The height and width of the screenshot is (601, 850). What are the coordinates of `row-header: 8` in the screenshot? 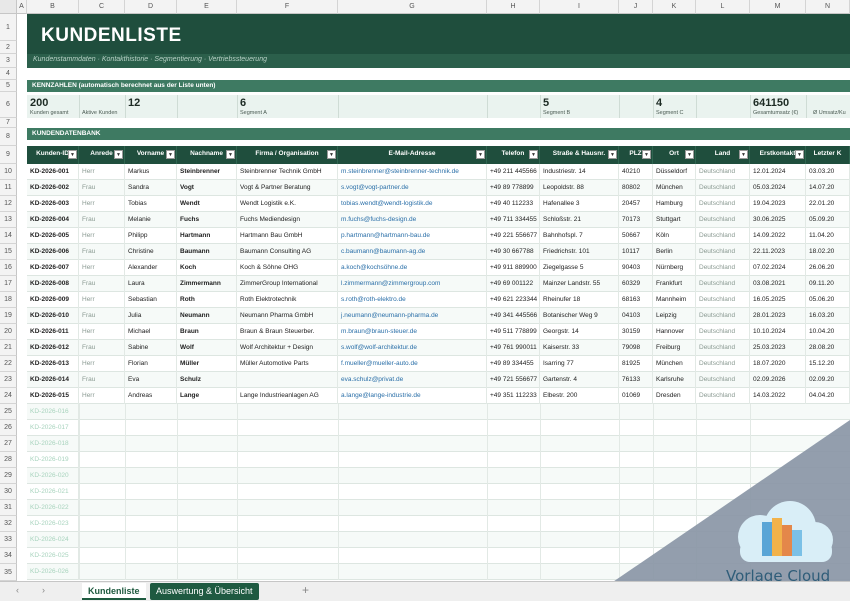 It's located at (8, 137).